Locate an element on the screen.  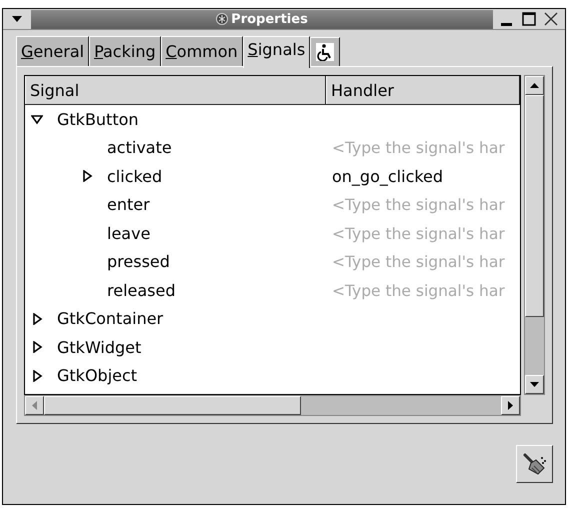
signal-name: GtkContainer is located at coordinates (110, 318).